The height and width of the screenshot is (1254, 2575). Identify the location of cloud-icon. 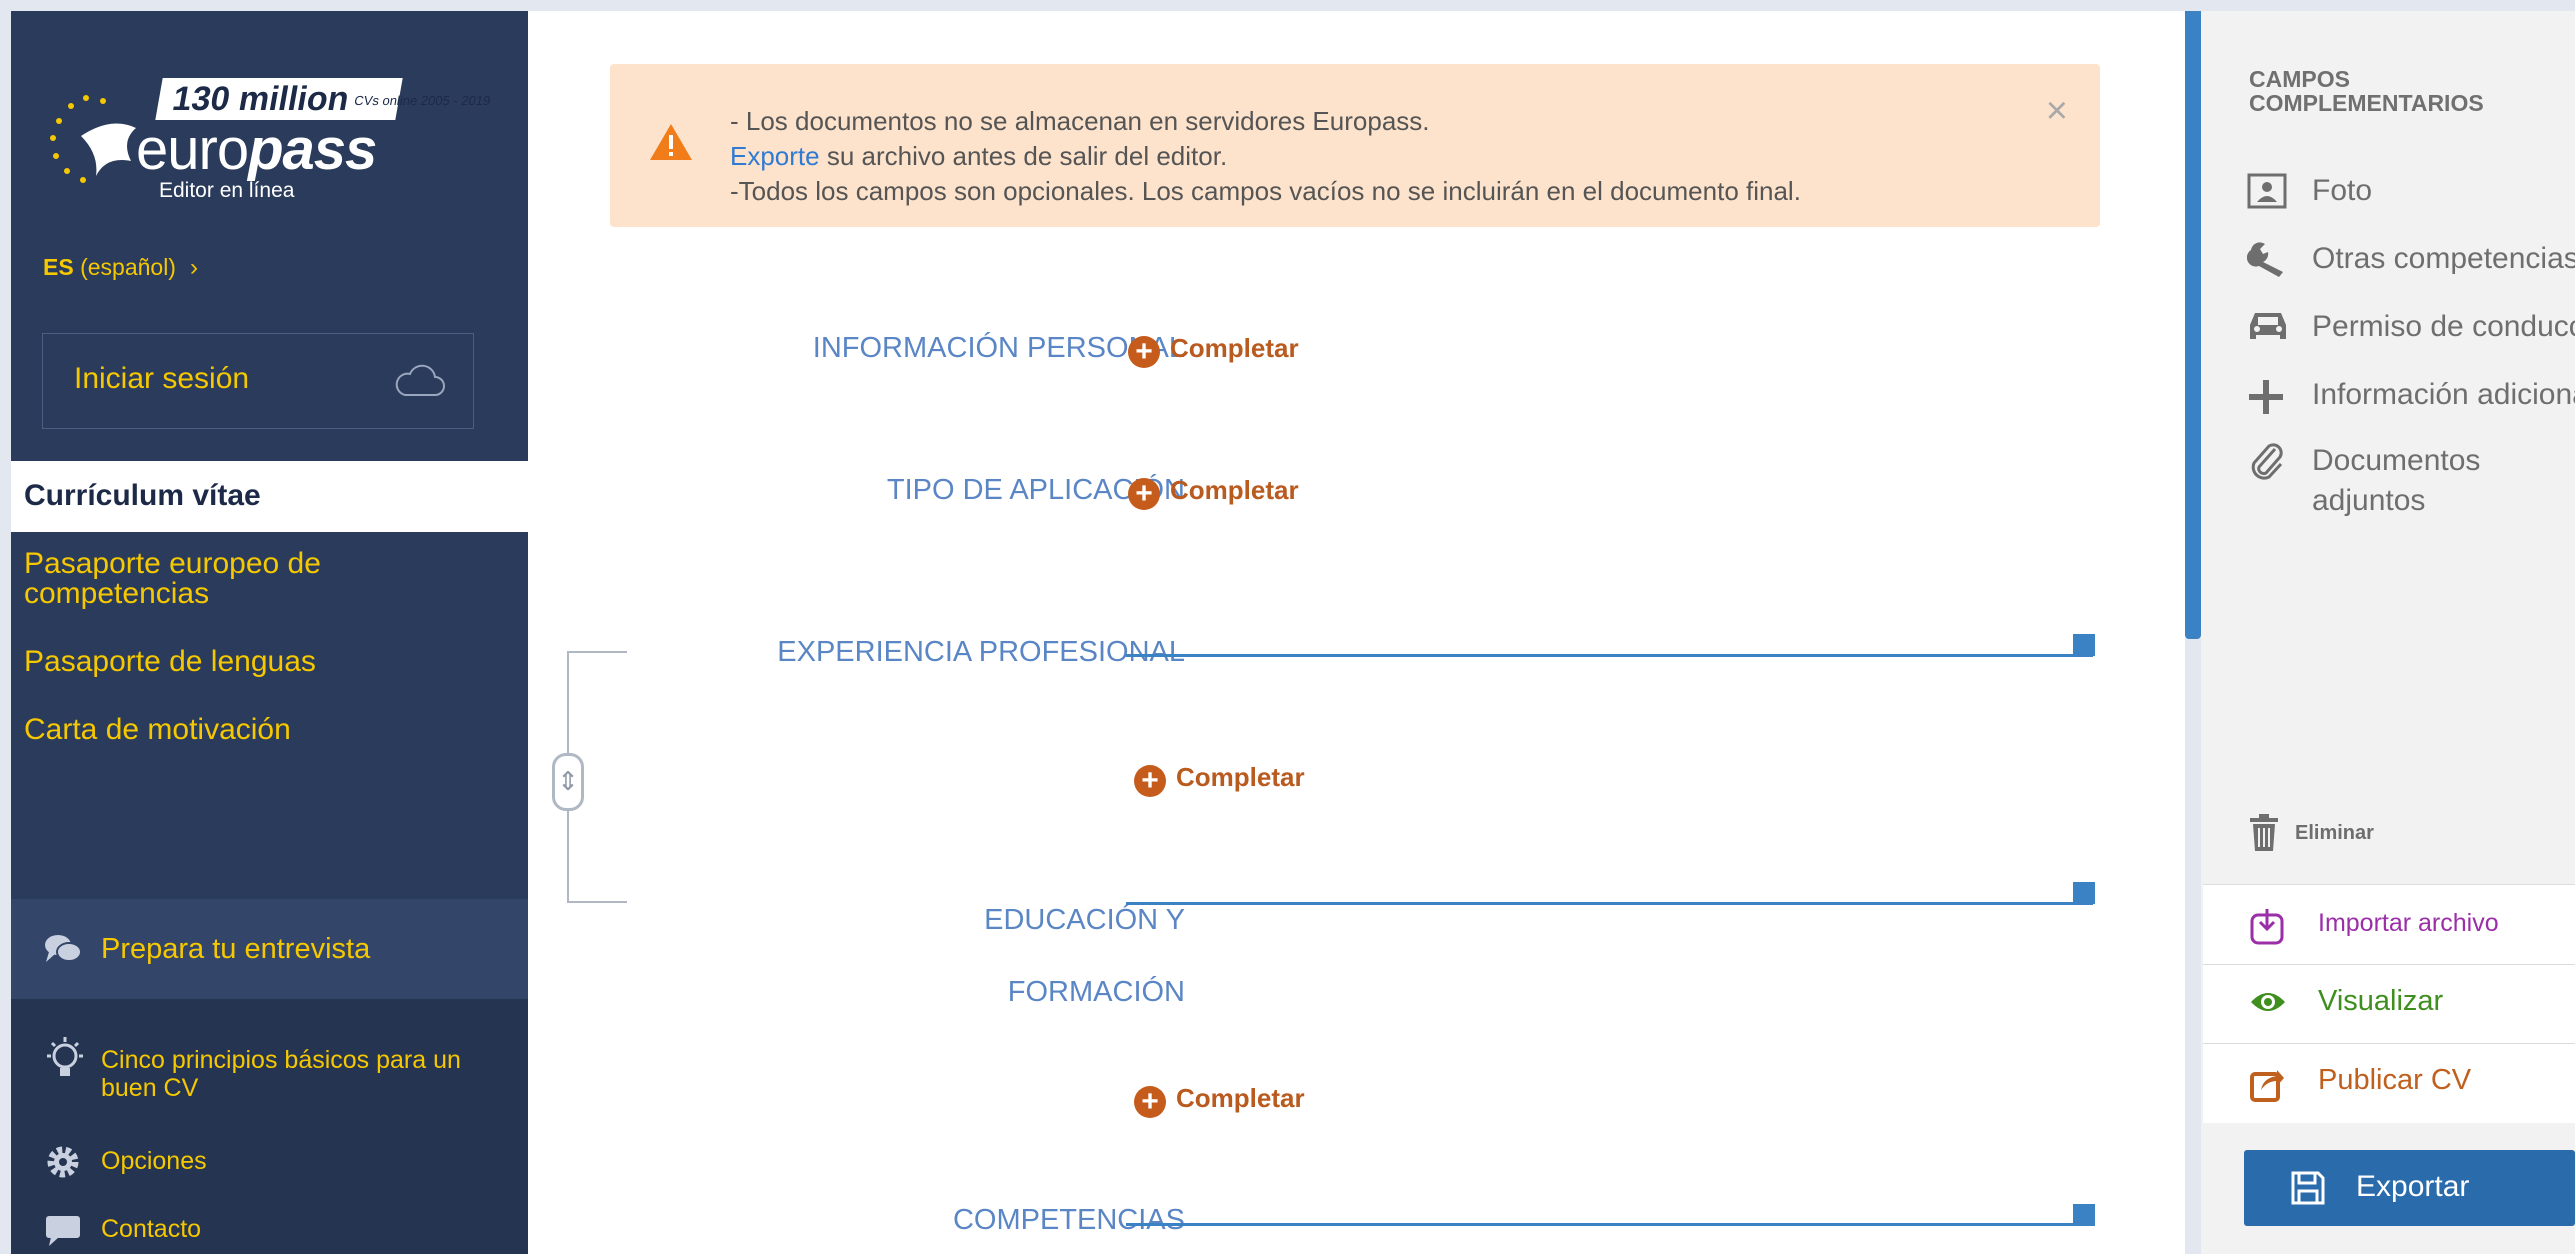
(420, 380).